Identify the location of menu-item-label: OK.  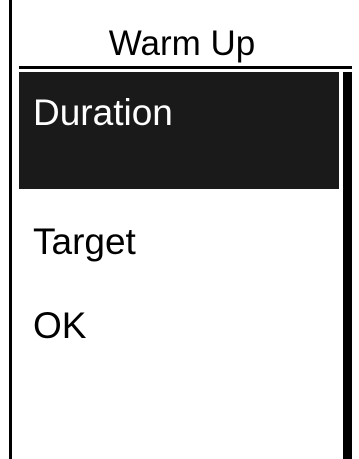
(60, 325).